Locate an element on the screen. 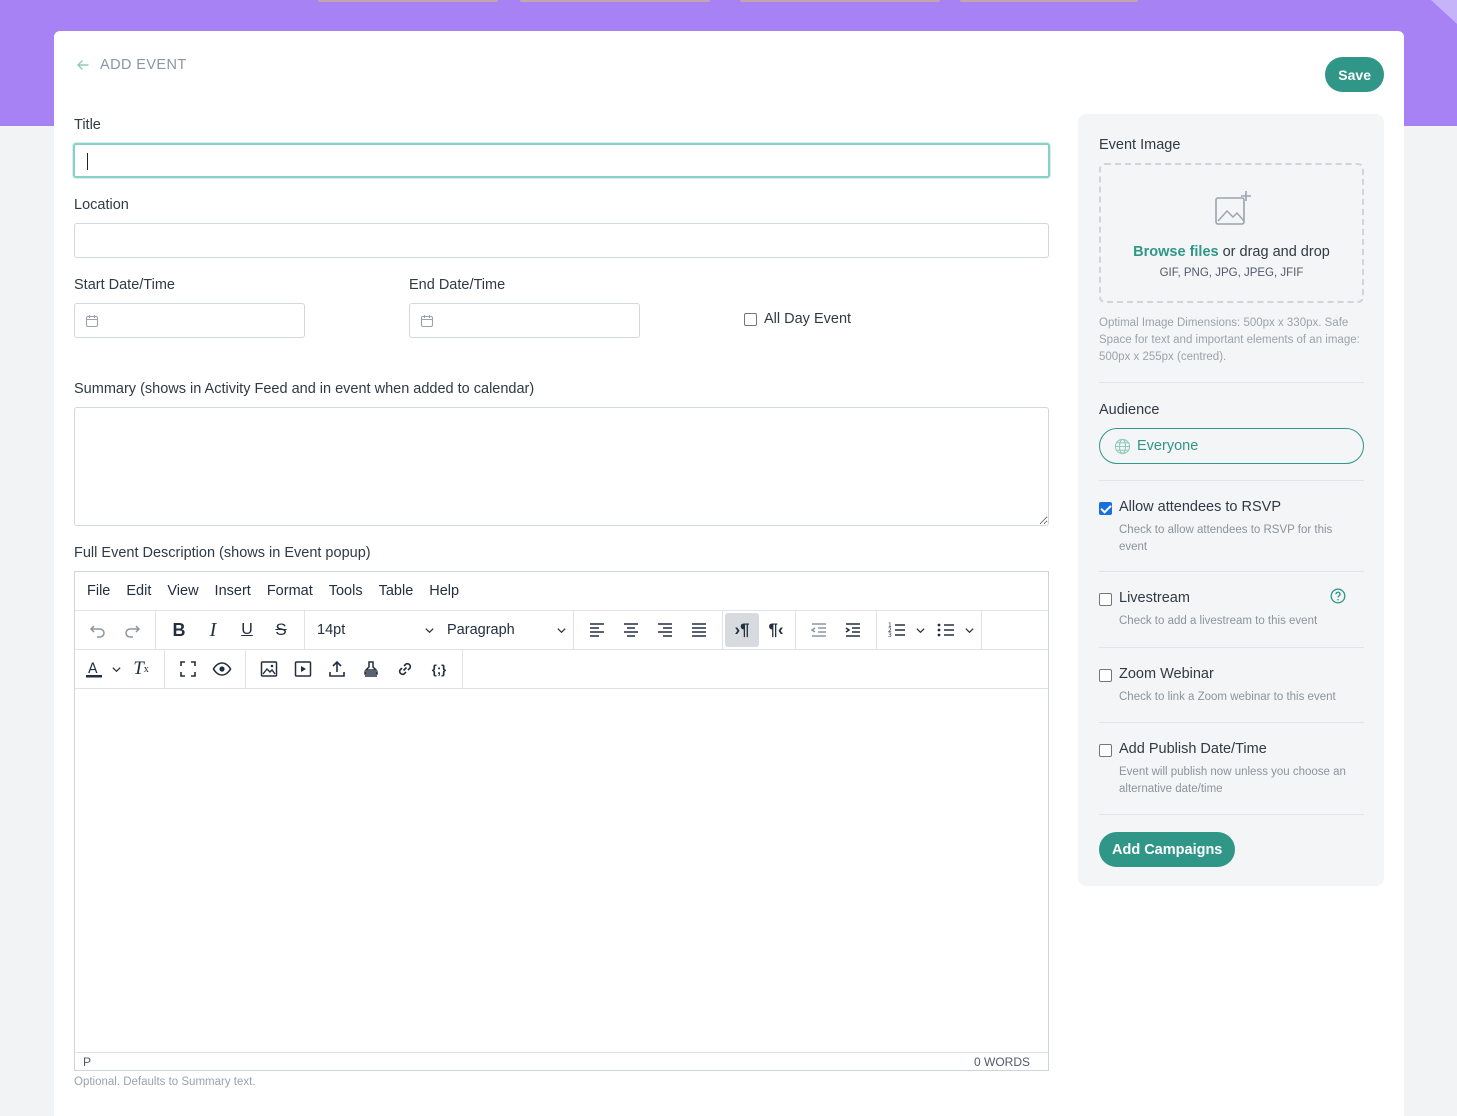 The width and height of the screenshot is (1457, 1116). word-count: 0 WORDS is located at coordinates (1002, 1062).